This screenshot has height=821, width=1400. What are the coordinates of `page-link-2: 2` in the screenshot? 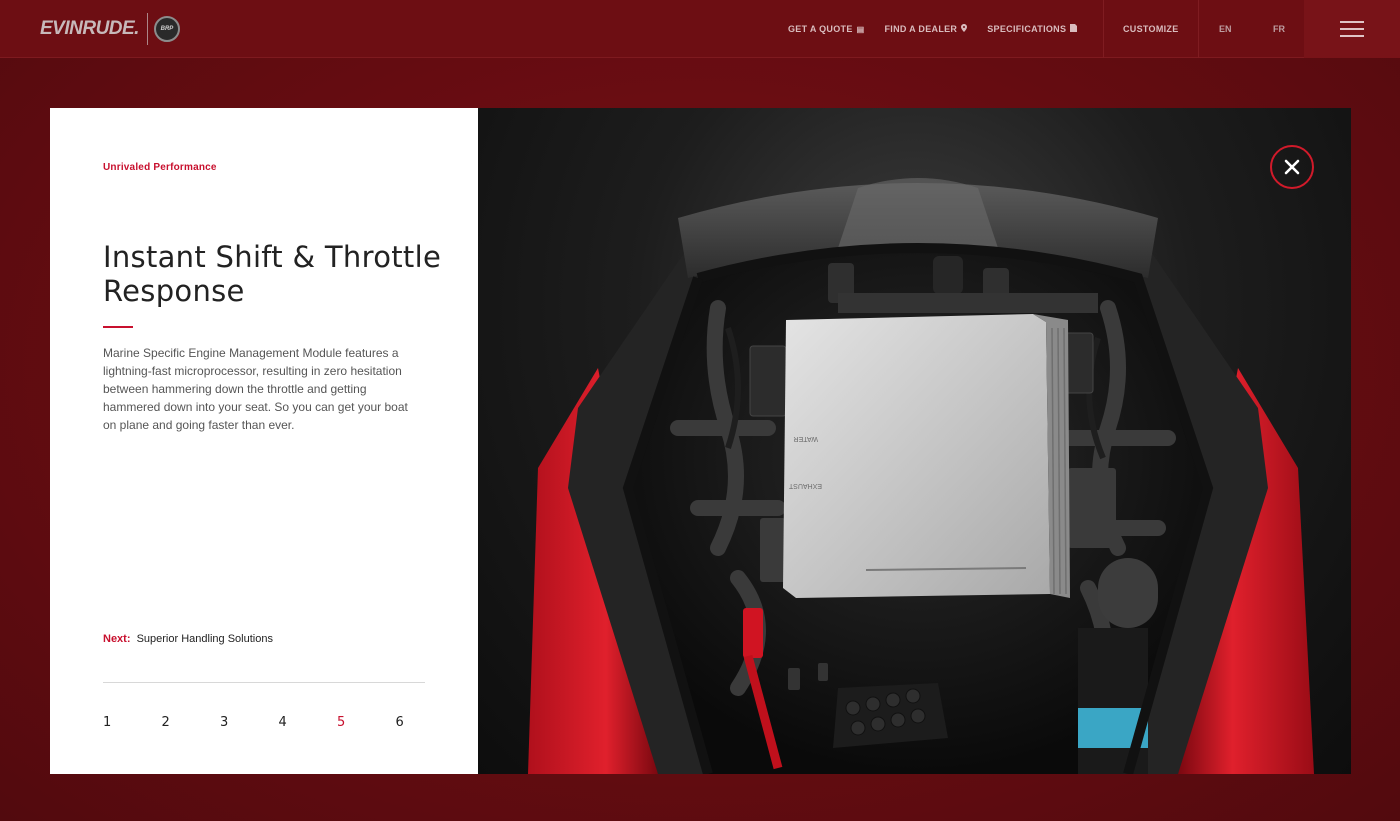 It's located at (191, 722).